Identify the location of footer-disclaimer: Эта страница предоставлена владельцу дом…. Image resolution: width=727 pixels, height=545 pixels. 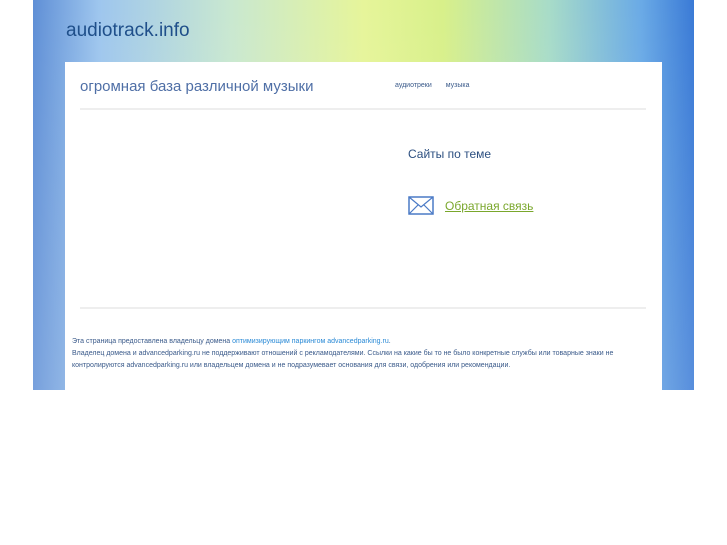
(367, 354).